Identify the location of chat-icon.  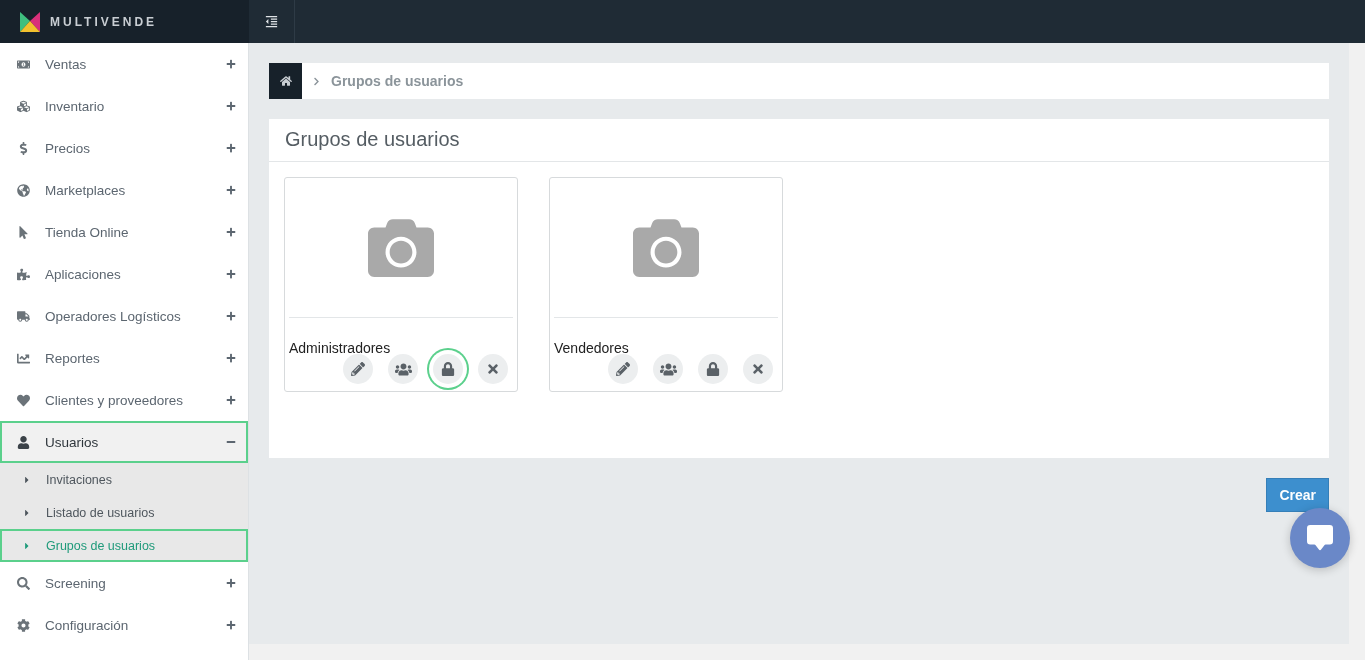
(1320, 538).